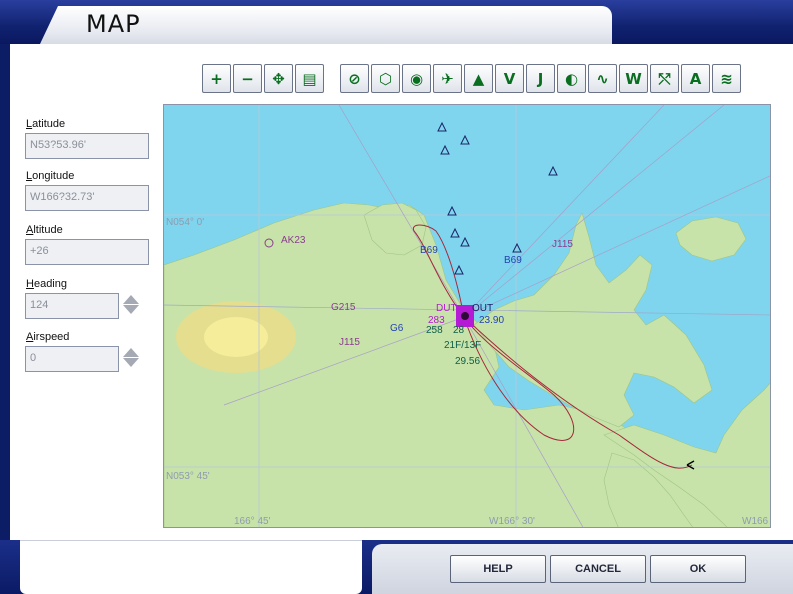  Describe the element at coordinates (467, 361) in the screenshot. I see `runway-length-label: 29.56` at that location.